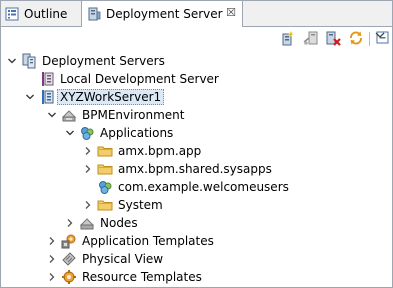  I want to click on tree-item-physical-view: Physical View, so click(105, 259).